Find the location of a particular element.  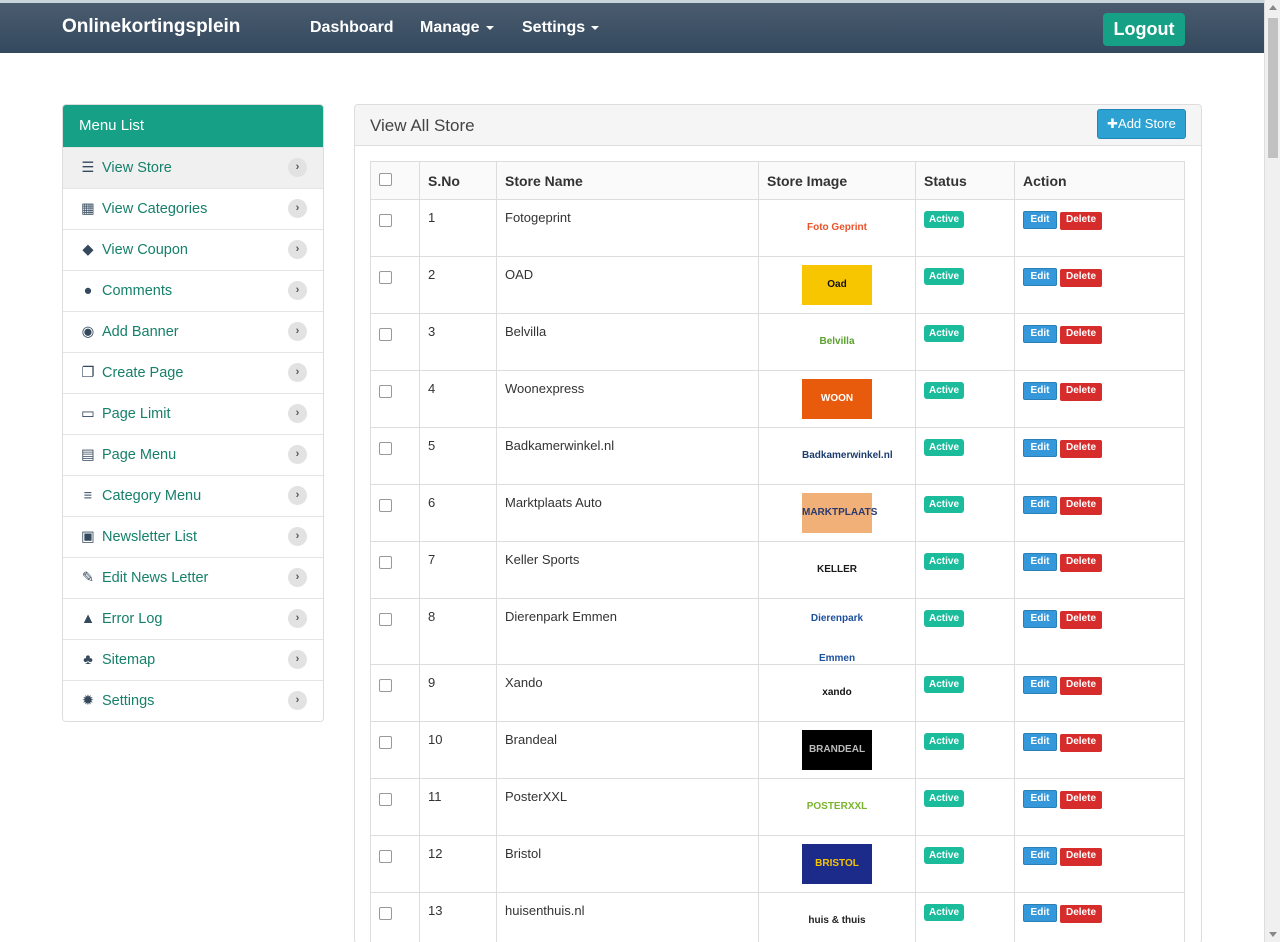

sidebar-item-sitemap: ♣ Sitemap › is located at coordinates (193, 659).